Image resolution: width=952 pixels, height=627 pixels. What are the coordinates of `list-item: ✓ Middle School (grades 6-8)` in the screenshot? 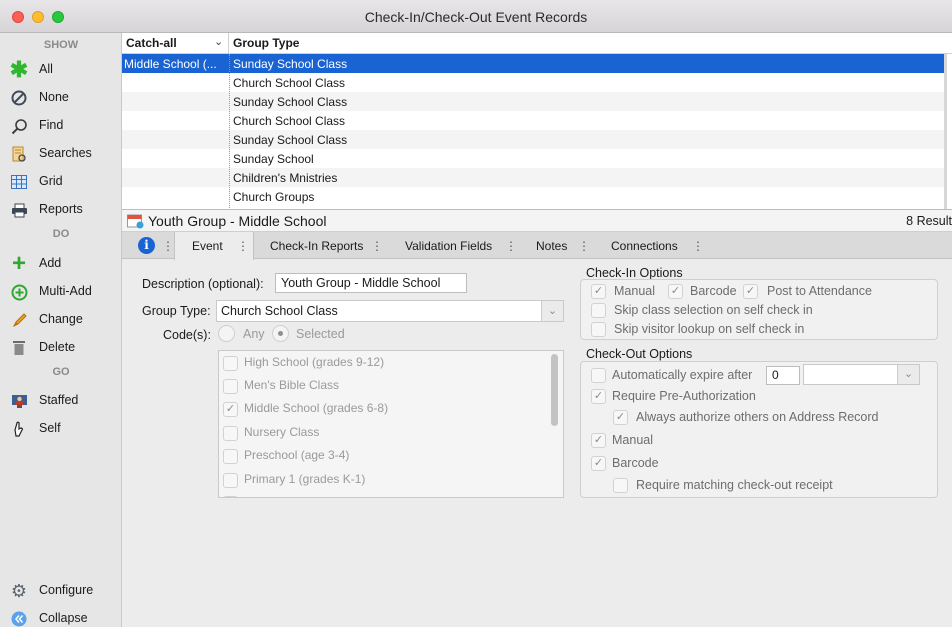 It's located at (384, 409).